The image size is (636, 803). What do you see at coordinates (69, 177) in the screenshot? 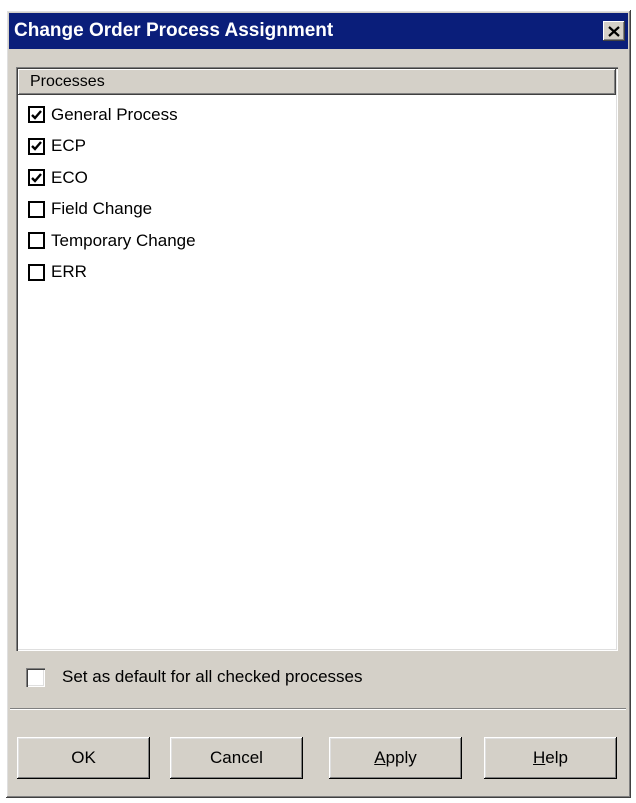
I see `process-label: ECO` at bounding box center [69, 177].